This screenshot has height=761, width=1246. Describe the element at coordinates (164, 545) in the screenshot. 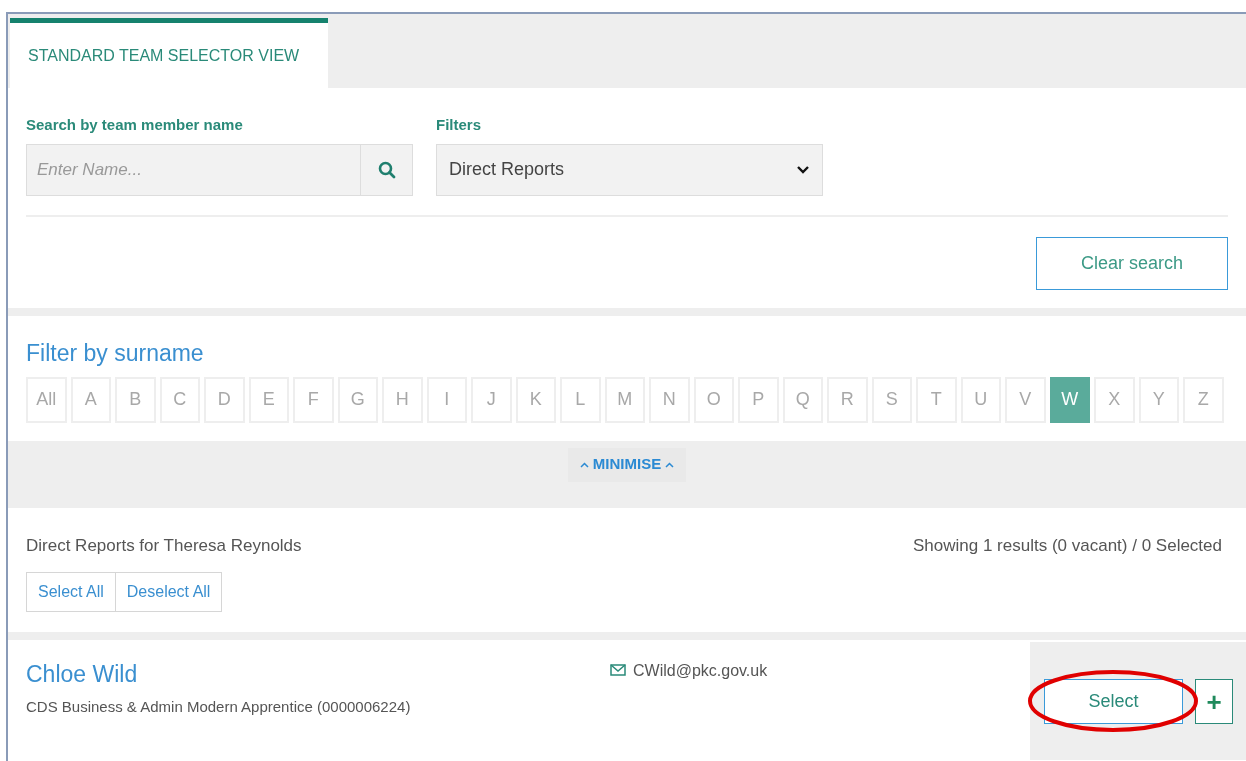

I see `results-heading: Direct Reports for Theresa Reynolds` at that location.